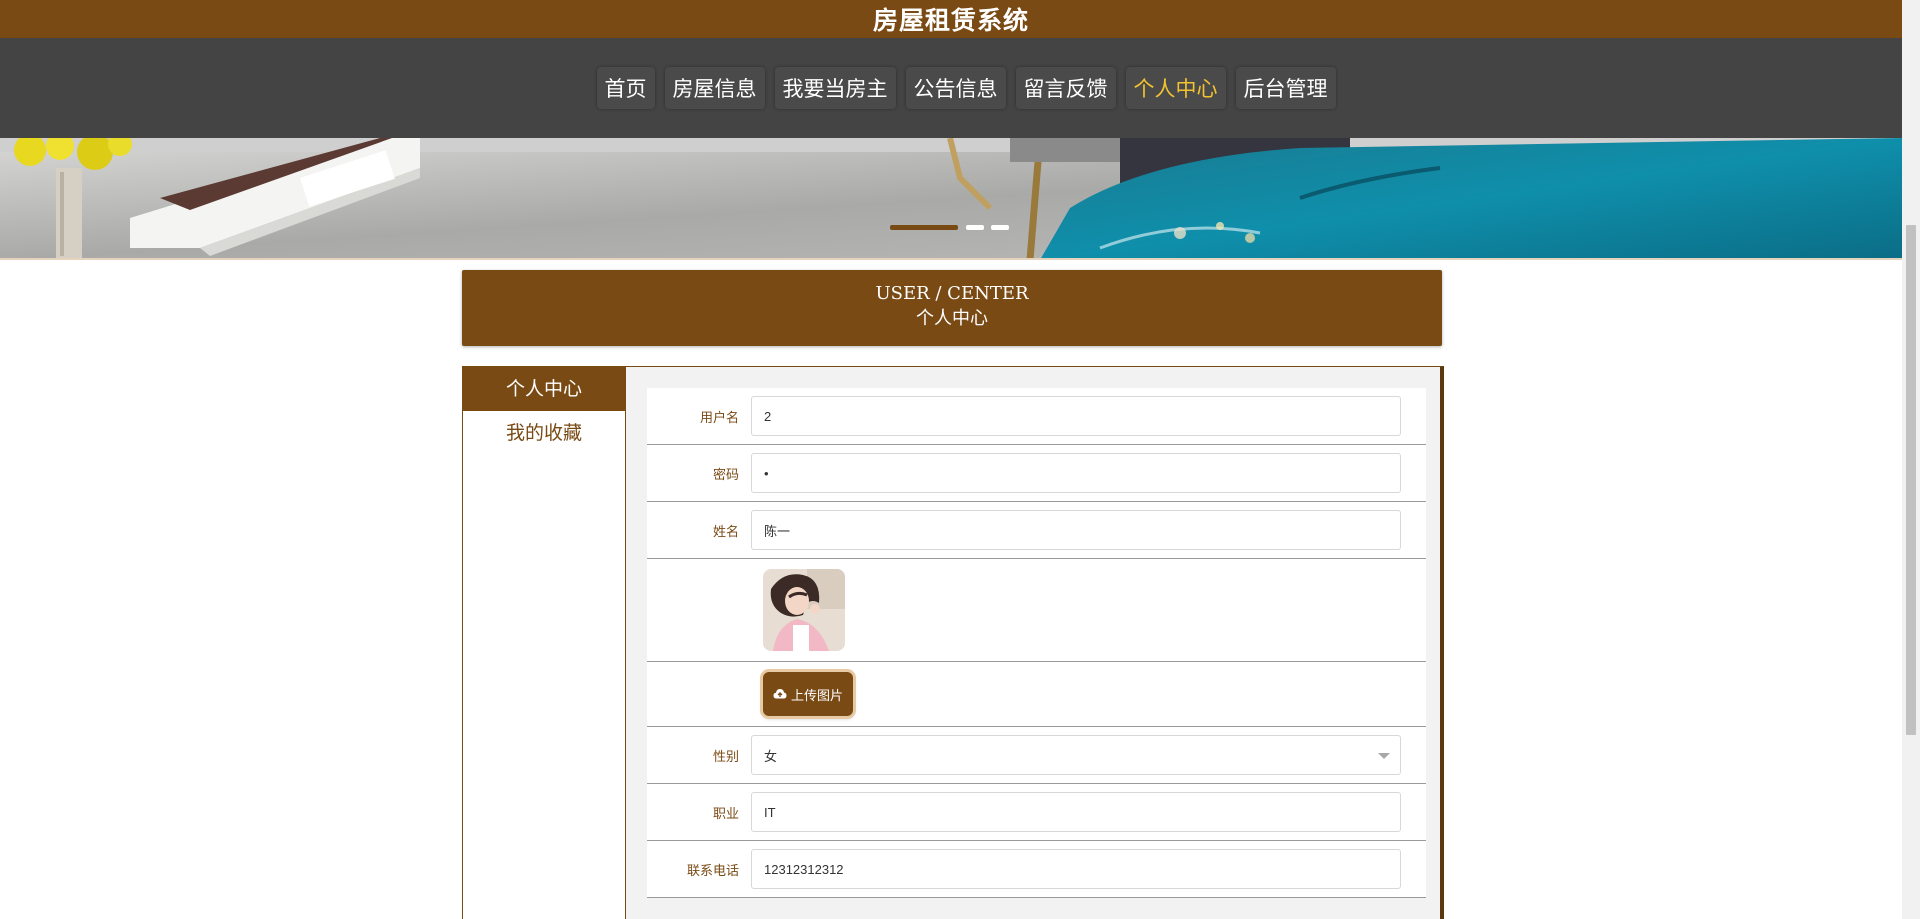 The width and height of the screenshot is (1920, 919). What do you see at coordinates (1076, 869) in the screenshot?
I see `phone-input: 12312312312` at bounding box center [1076, 869].